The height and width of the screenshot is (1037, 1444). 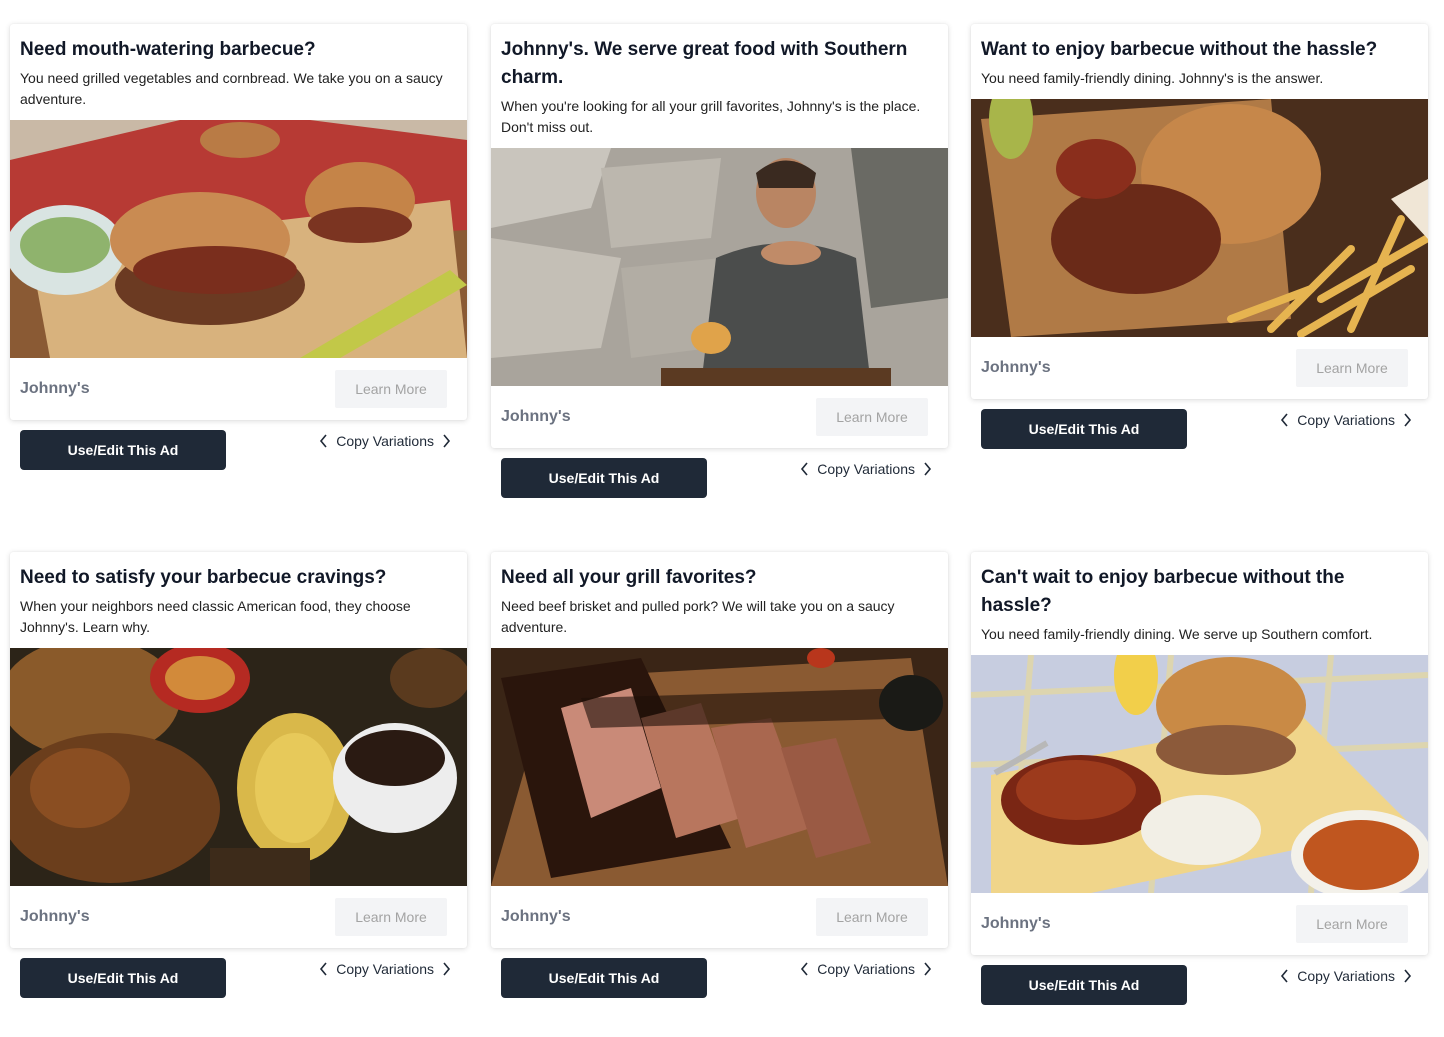 What do you see at coordinates (1199, 218) in the screenshot?
I see `bbq-sandwich-fries-photo` at bounding box center [1199, 218].